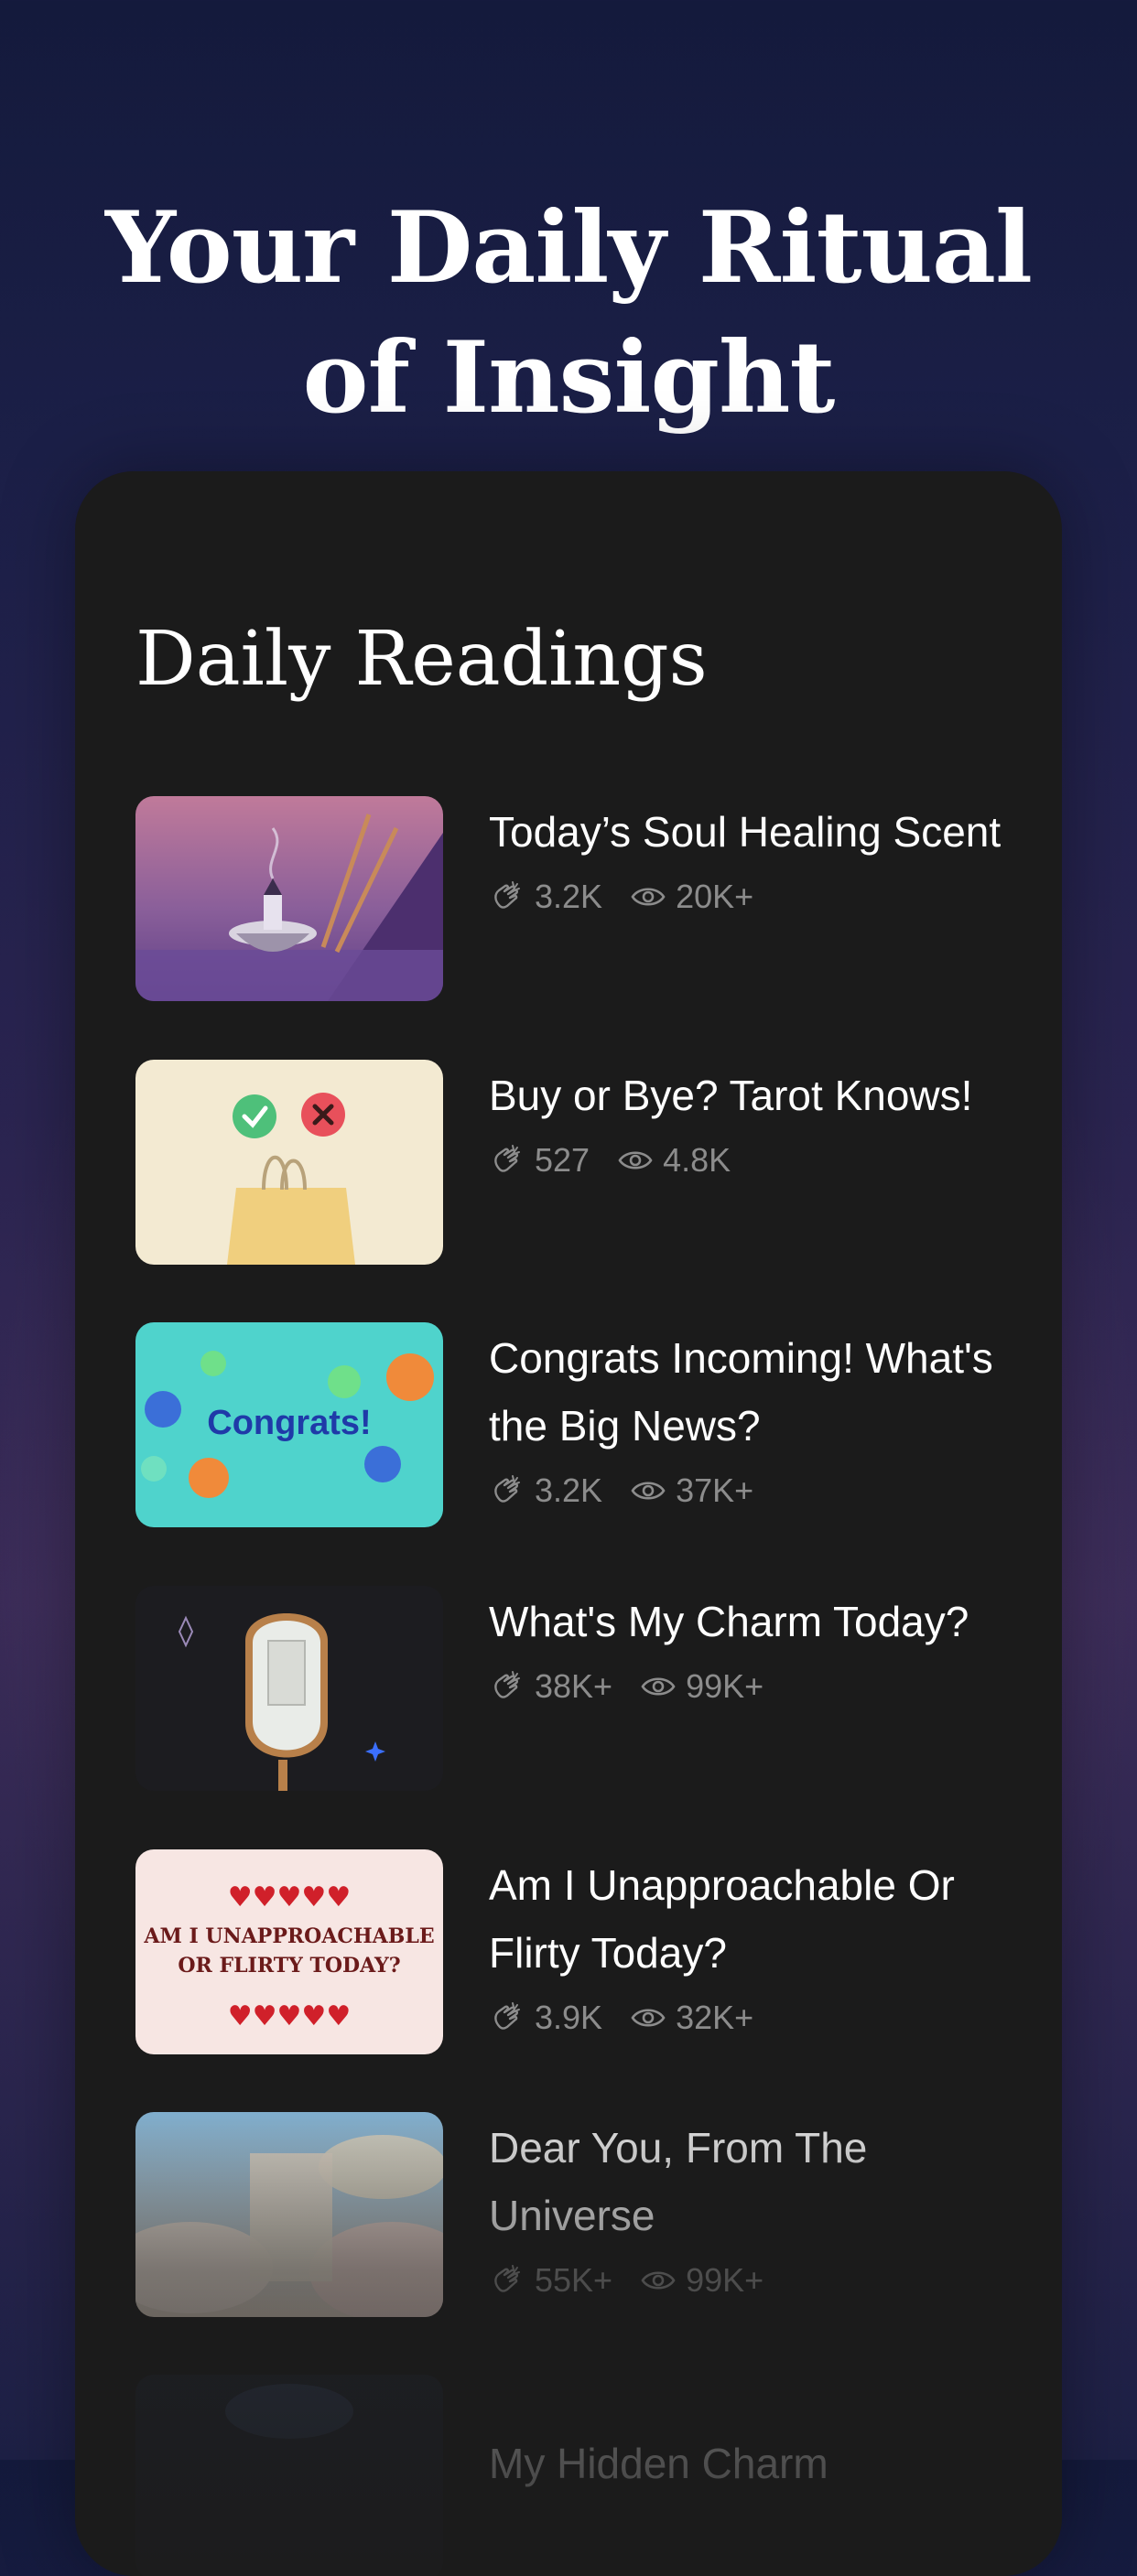 Image resolution: width=1137 pixels, height=2576 pixels. What do you see at coordinates (722, 1919) in the screenshot?
I see `reading-title: Am I Unapproachable Or Flirty Today?` at bounding box center [722, 1919].